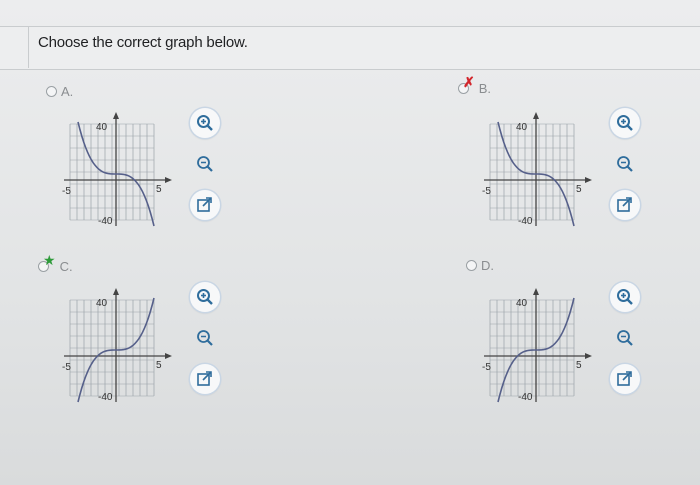 The height and width of the screenshot is (485, 700). Describe the element at coordinates (480, 265) in the screenshot. I see `option-d-label-group: D.` at that location.